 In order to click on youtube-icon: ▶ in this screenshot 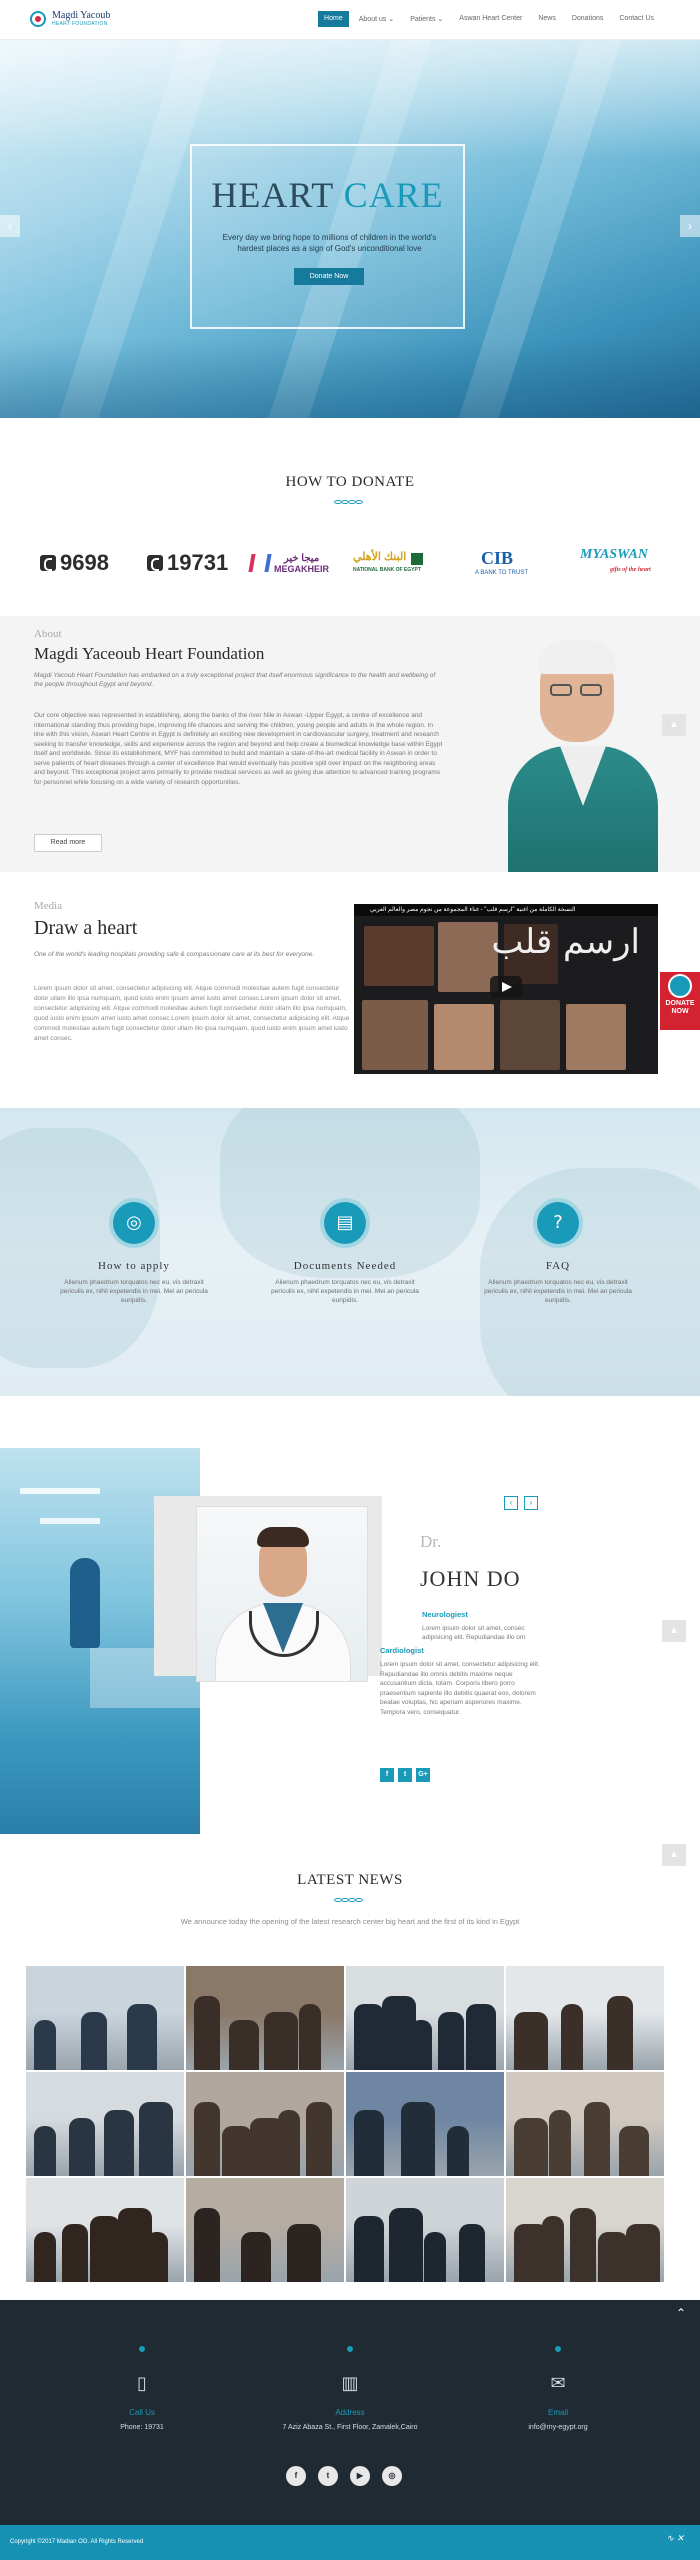, I will do `click(360, 2476)`.